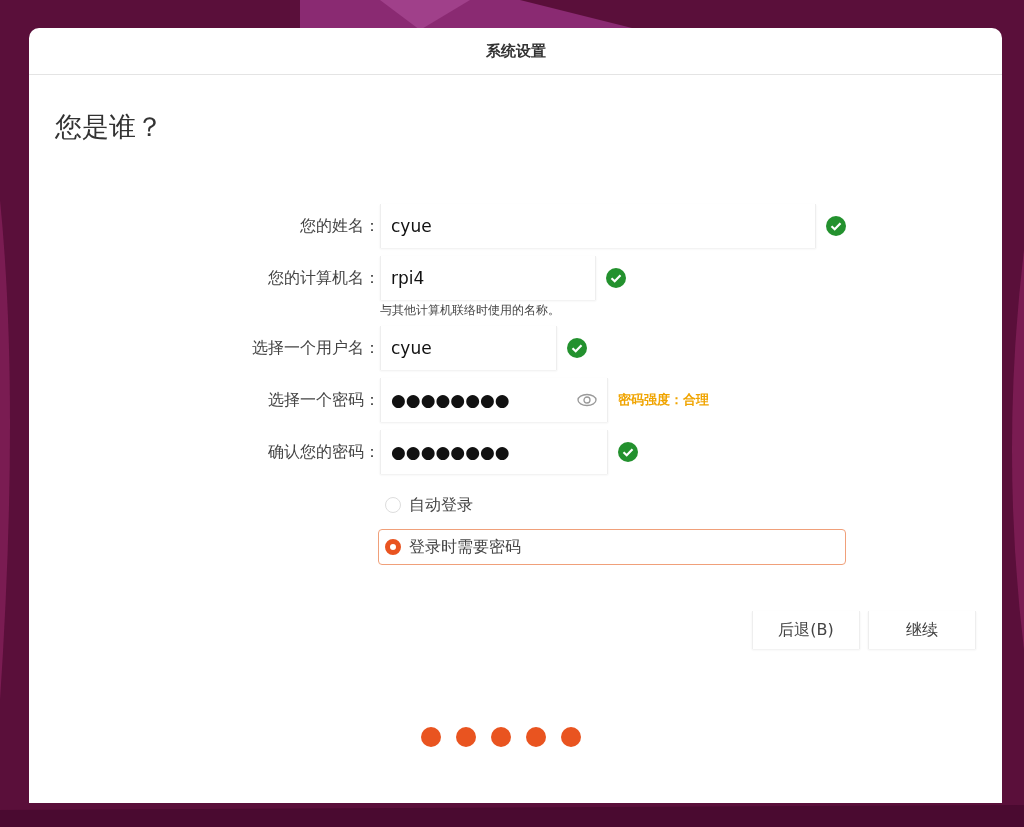 The width and height of the screenshot is (1024, 827). What do you see at coordinates (612, 547) in the screenshot?
I see `radio-option: 登录时需要密码` at bounding box center [612, 547].